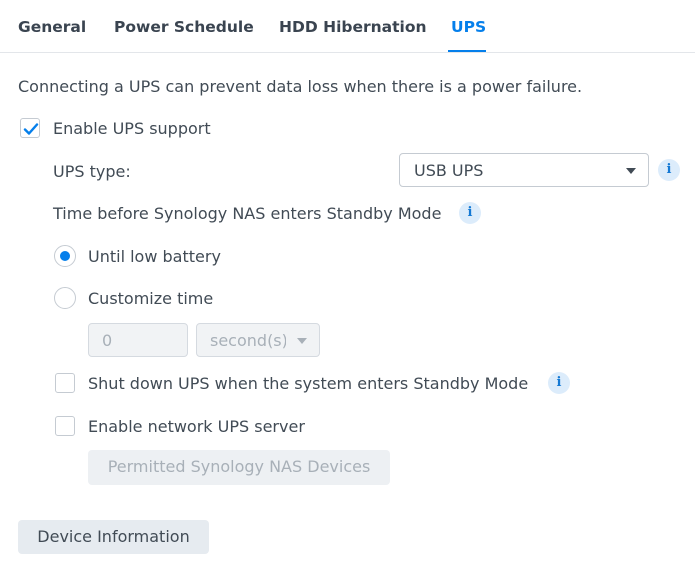 This screenshot has height=577, width=695. I want to click on tab-power-schedule: Power Schedule, so click(184, 27).